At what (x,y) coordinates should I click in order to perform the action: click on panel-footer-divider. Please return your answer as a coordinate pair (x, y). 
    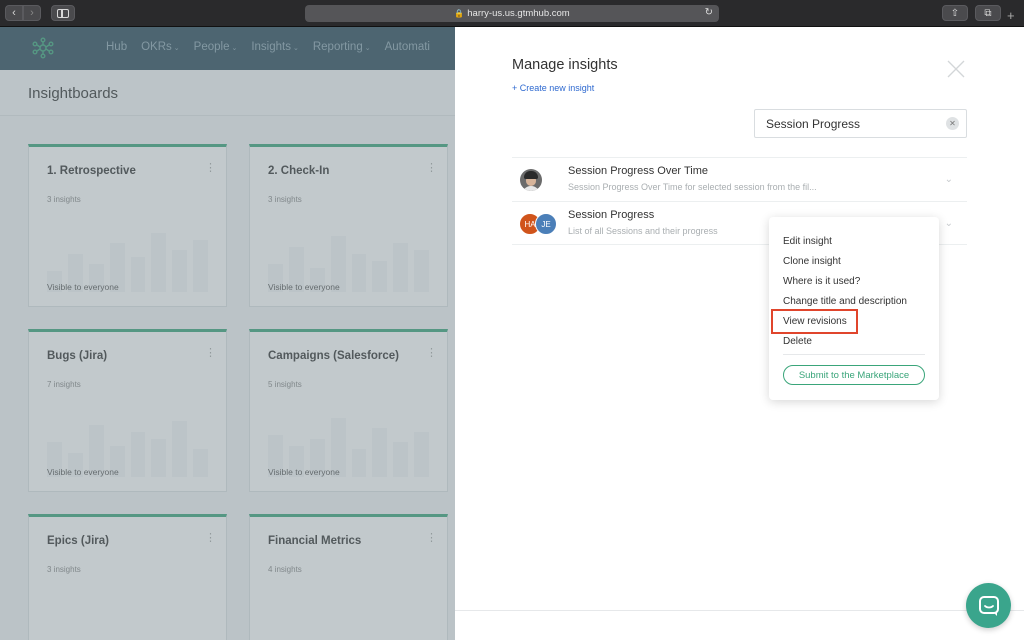
    Looking at the image, I should click on (739, 610).